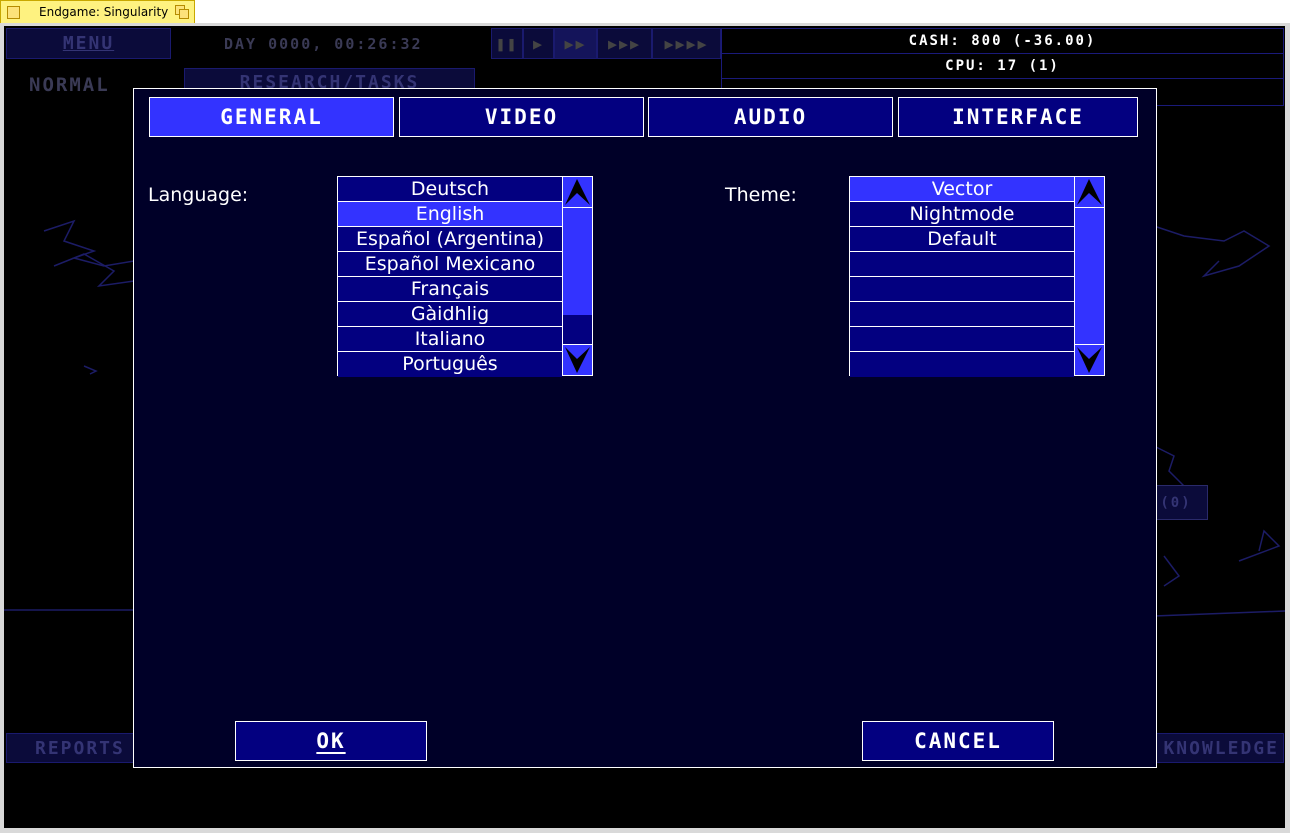 The image size is (1290, 833). What do you see at coordinates (80, 748) in the screenshot?
I see `reports-label: REPORTS` at bounding box center [80, 748].